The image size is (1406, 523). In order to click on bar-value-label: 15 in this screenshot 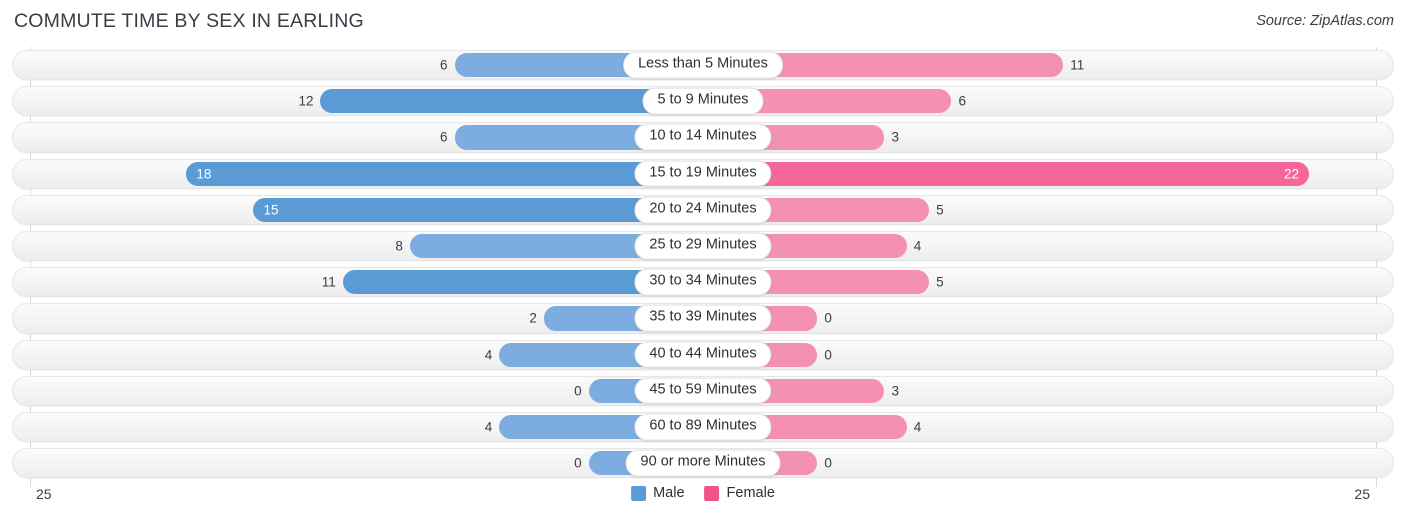, I will do `click(271, 210)`.